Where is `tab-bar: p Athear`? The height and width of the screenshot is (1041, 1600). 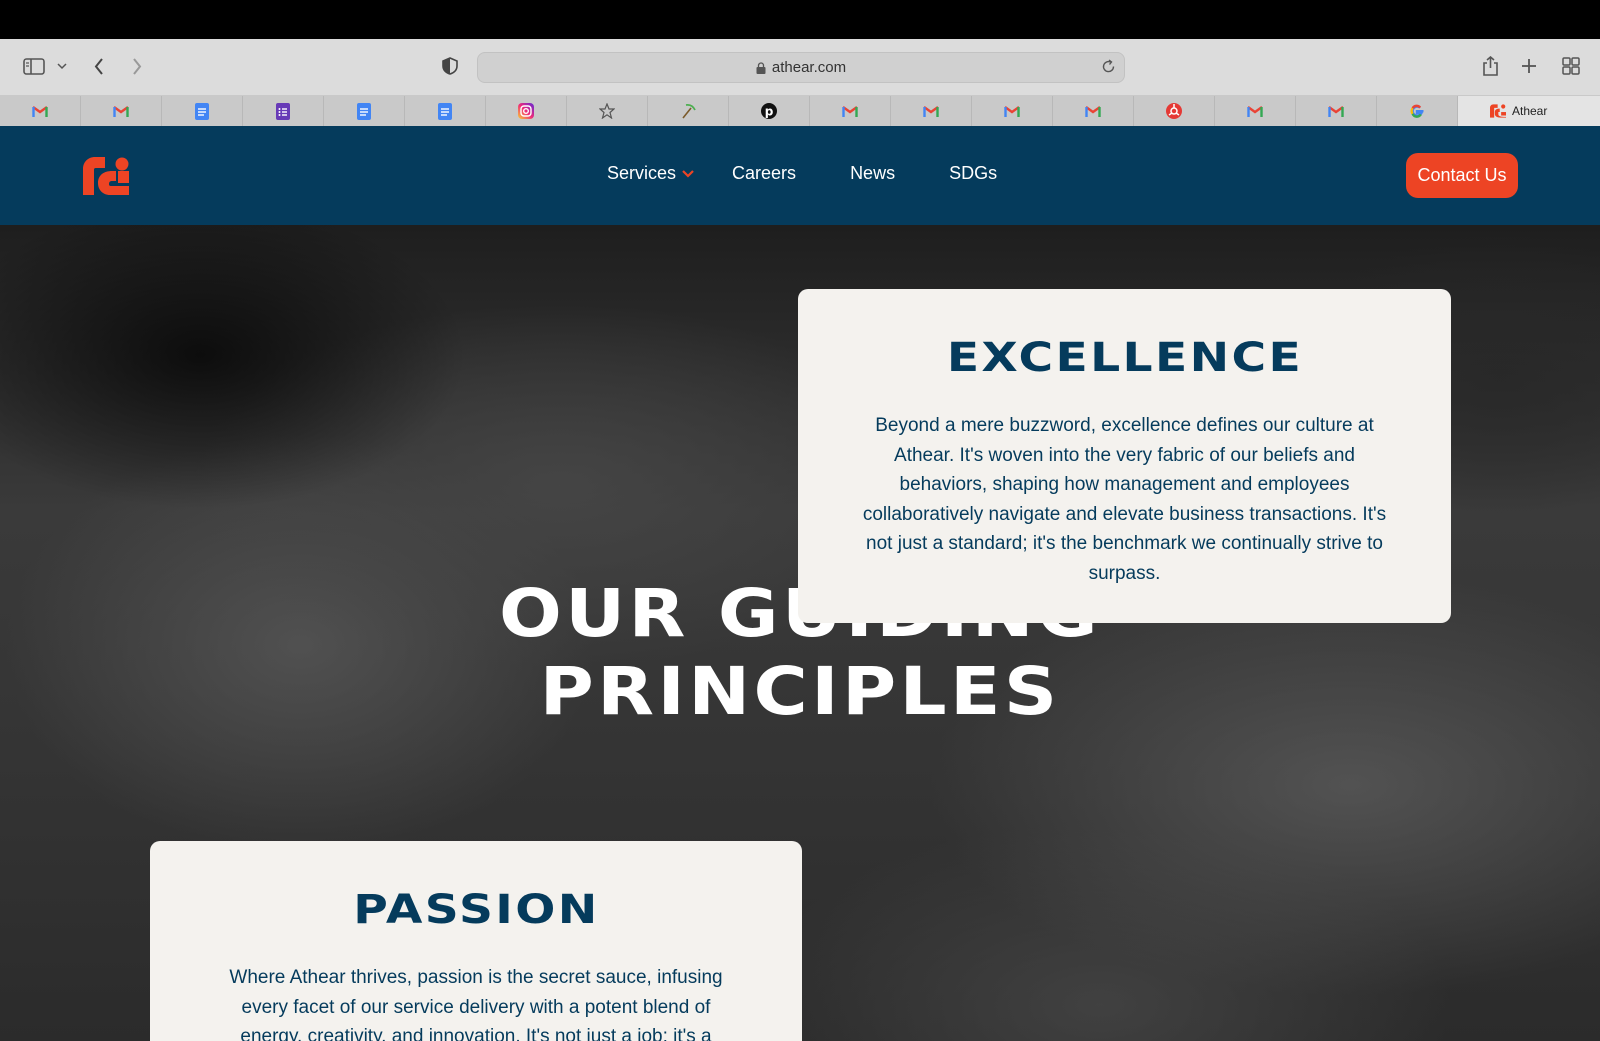
tab-bar: p Athear is located at coordinates (800, 111).